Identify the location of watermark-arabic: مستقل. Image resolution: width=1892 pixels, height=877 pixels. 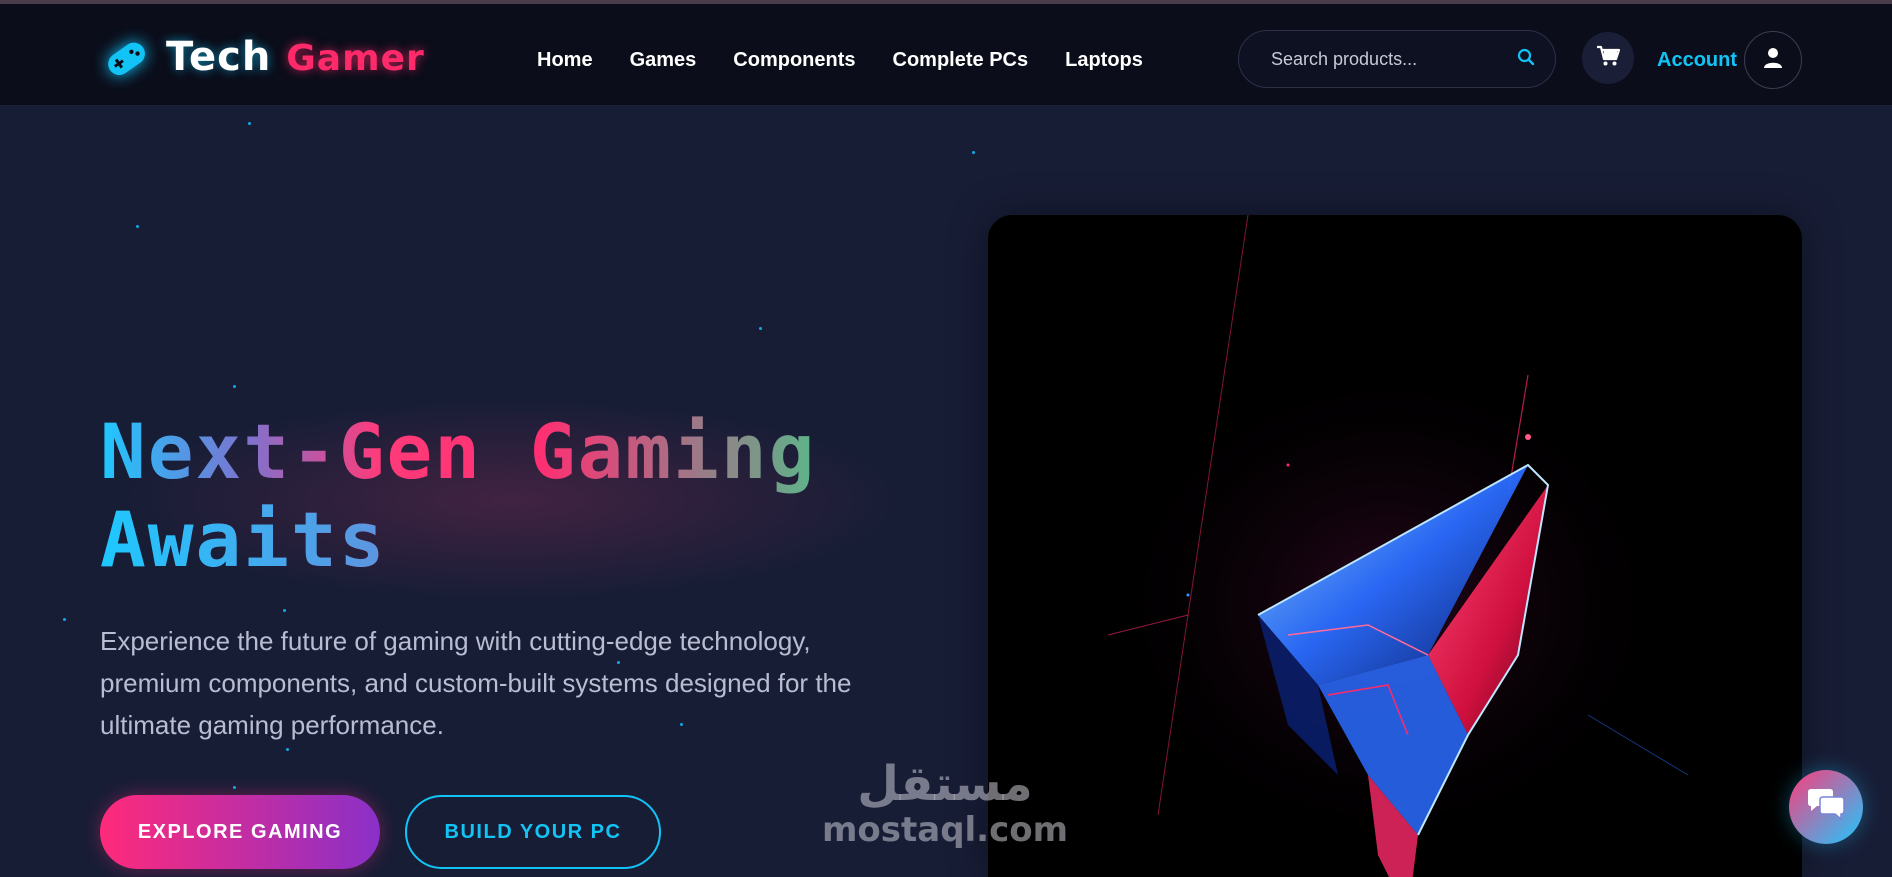
(945, 784).